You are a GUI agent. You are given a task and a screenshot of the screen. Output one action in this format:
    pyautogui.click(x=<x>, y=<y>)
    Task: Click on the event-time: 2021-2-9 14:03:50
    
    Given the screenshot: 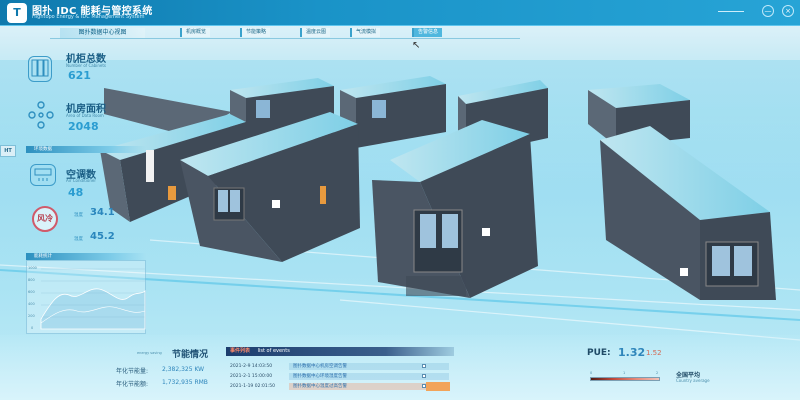 What is the action you would take?
    pyautogui.click(x=251, y=366)
    